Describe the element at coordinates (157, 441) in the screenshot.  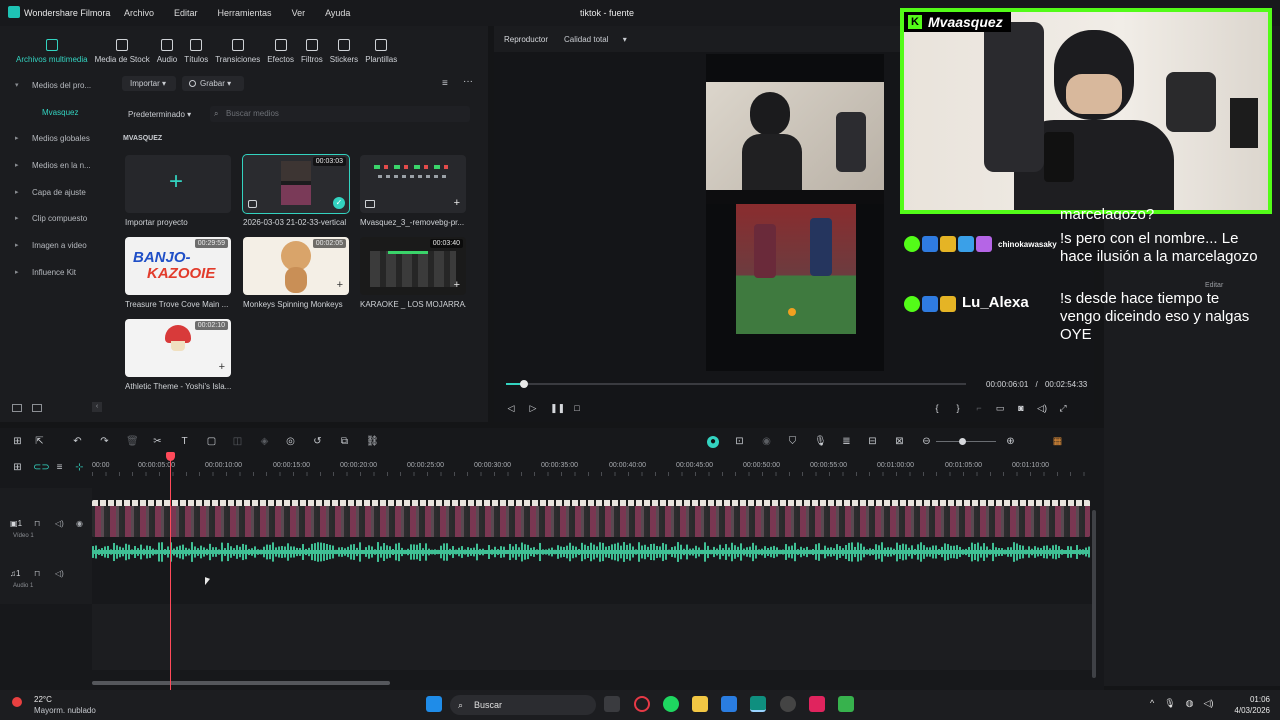
I see `cut-icon: ✂` at that location.